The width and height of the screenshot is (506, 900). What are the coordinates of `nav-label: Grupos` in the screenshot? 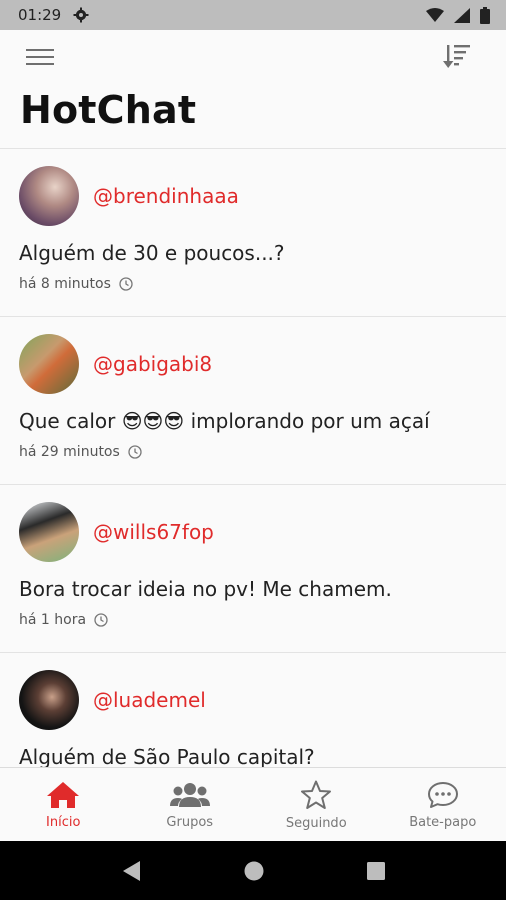 It's located at (190, 822).